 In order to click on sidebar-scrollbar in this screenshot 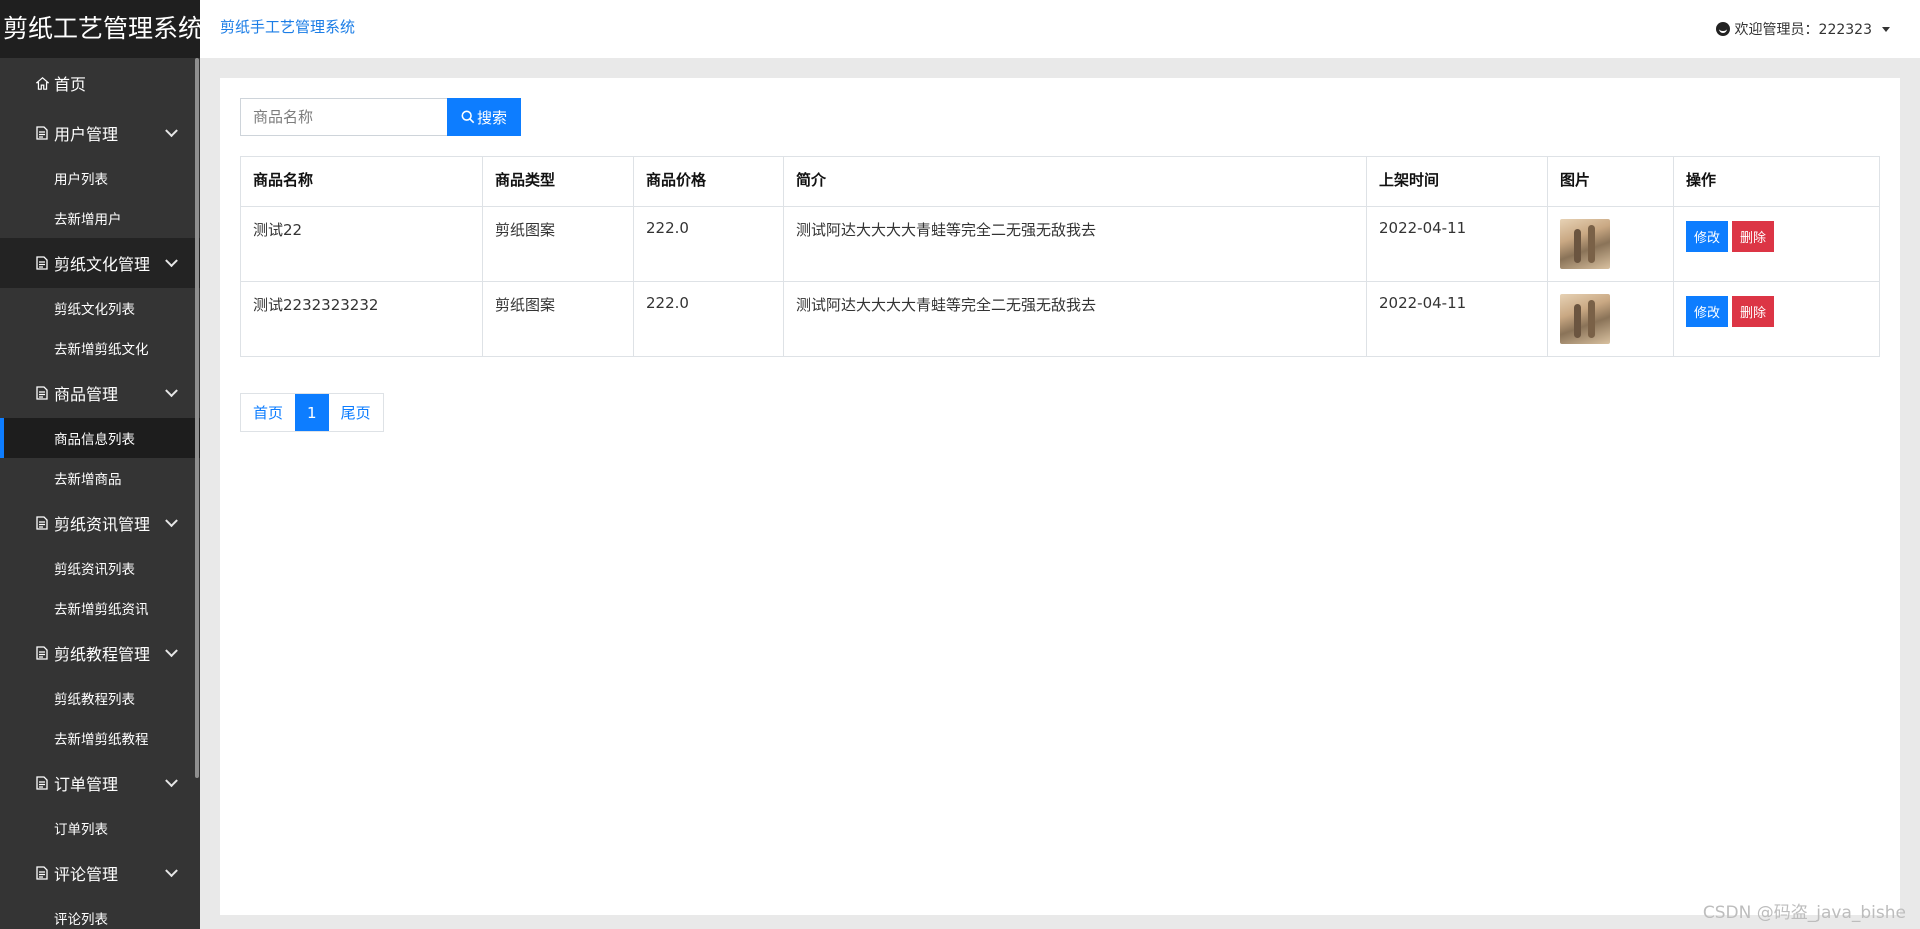, I will do `click(197, 418)`.